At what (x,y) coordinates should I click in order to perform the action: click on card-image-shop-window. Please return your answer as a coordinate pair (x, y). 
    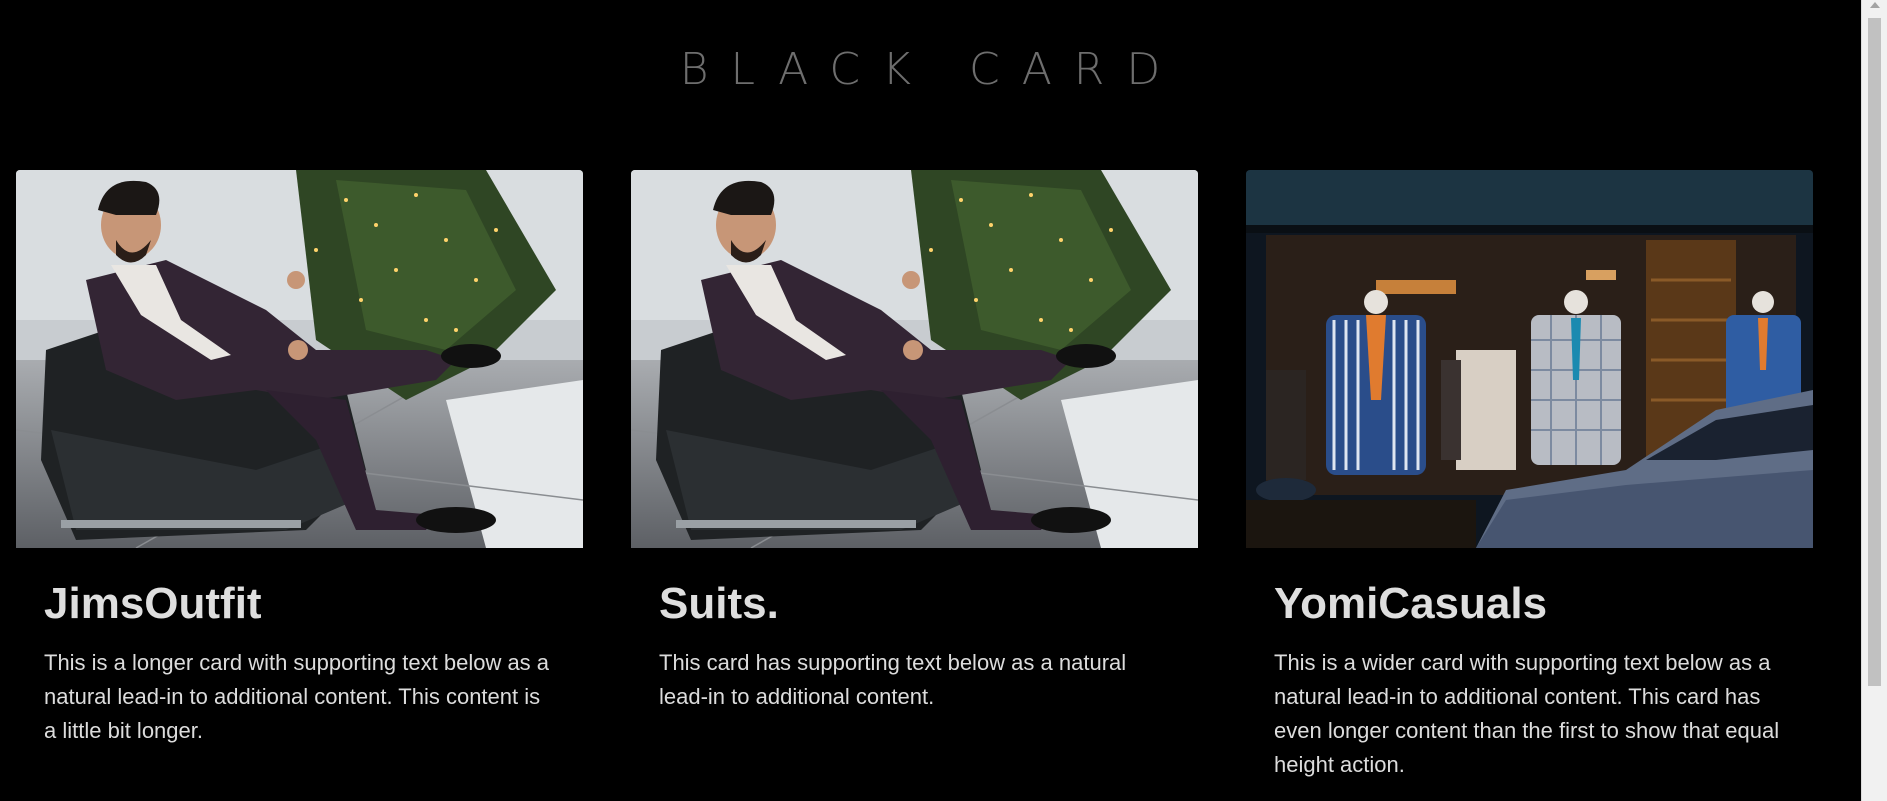
    Looking at the image, I should click on (1529, 359).